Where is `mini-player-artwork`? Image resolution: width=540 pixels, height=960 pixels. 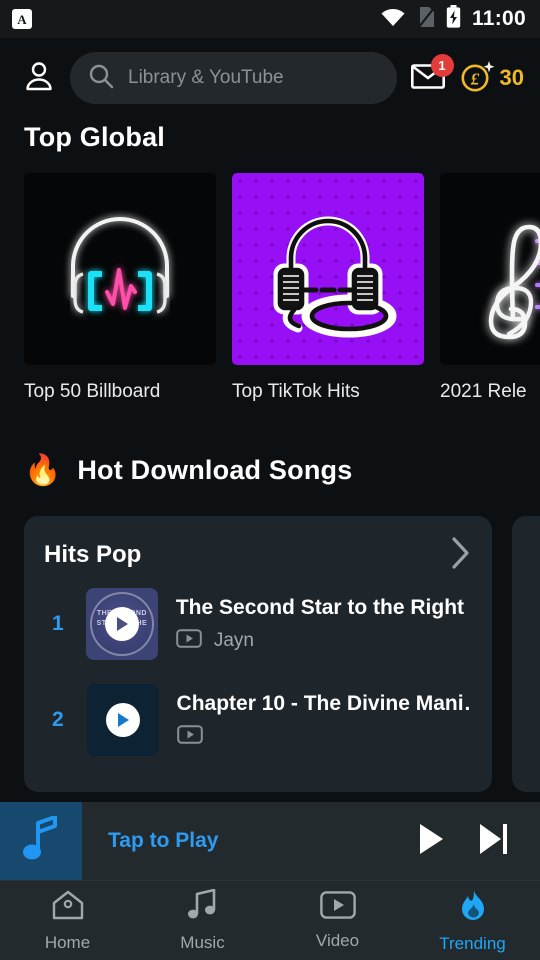
mini-player-artwork is located at coordinates (41, 841).